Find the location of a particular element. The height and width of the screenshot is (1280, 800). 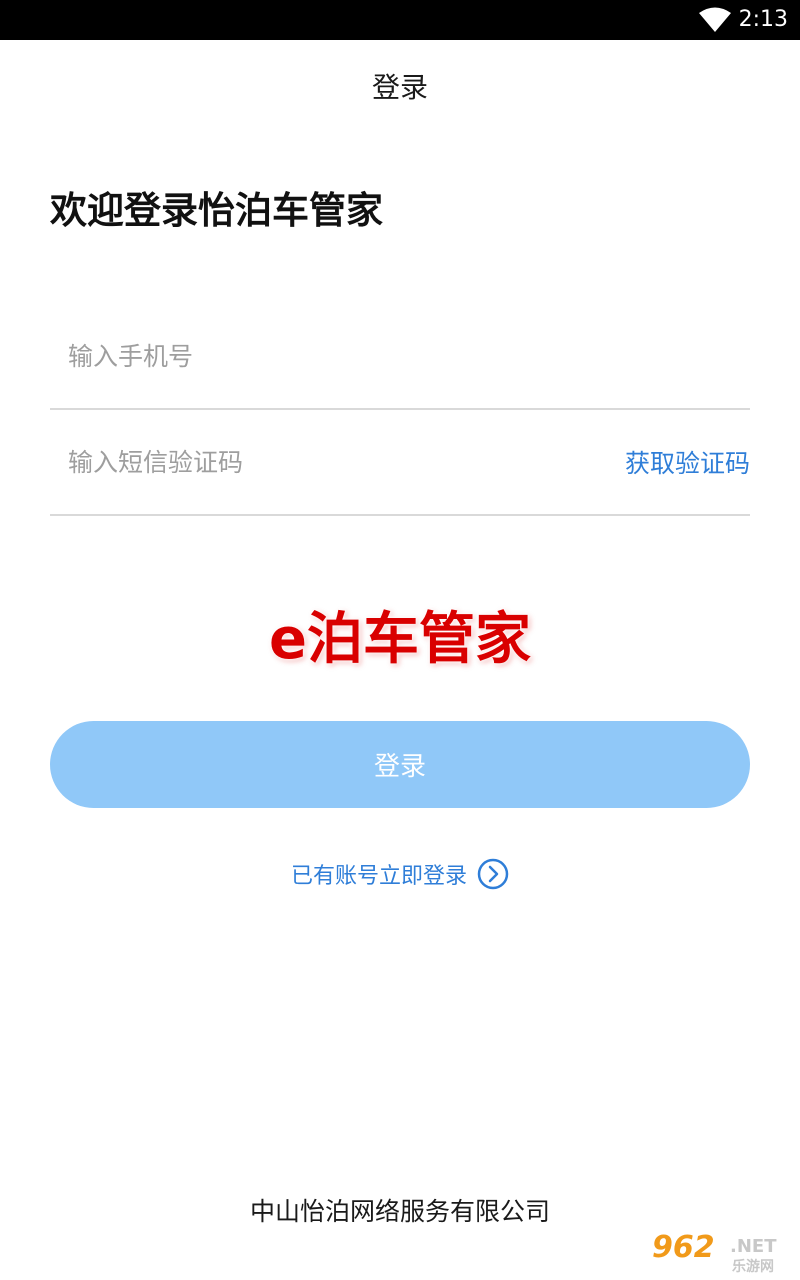

watermark-text: e泊车管家 is located at coordinates (400, 639).